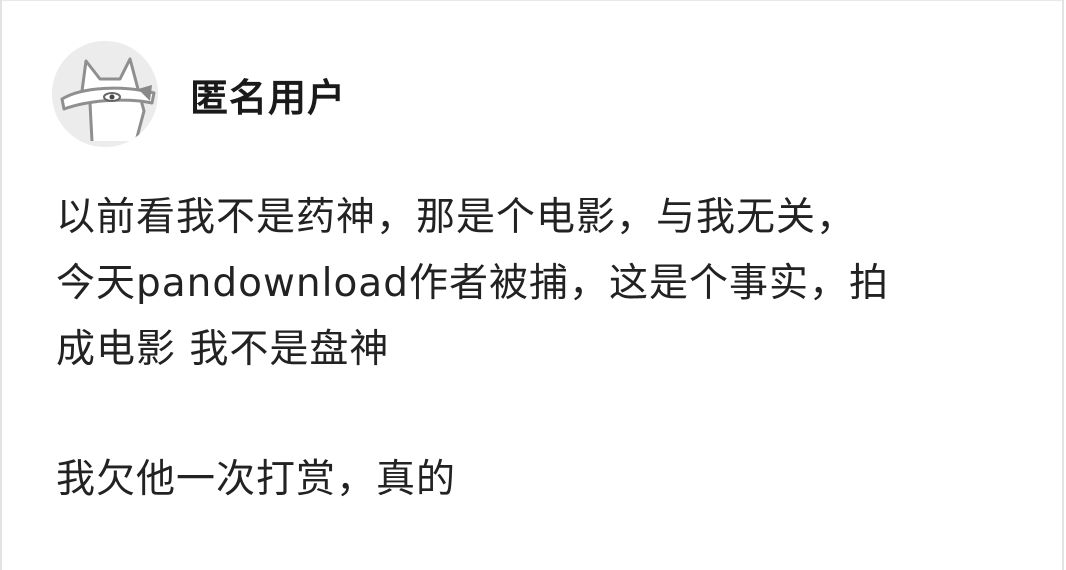  I want to click on text-line: 我欠他一次打赏，真的, so click(256, 479).